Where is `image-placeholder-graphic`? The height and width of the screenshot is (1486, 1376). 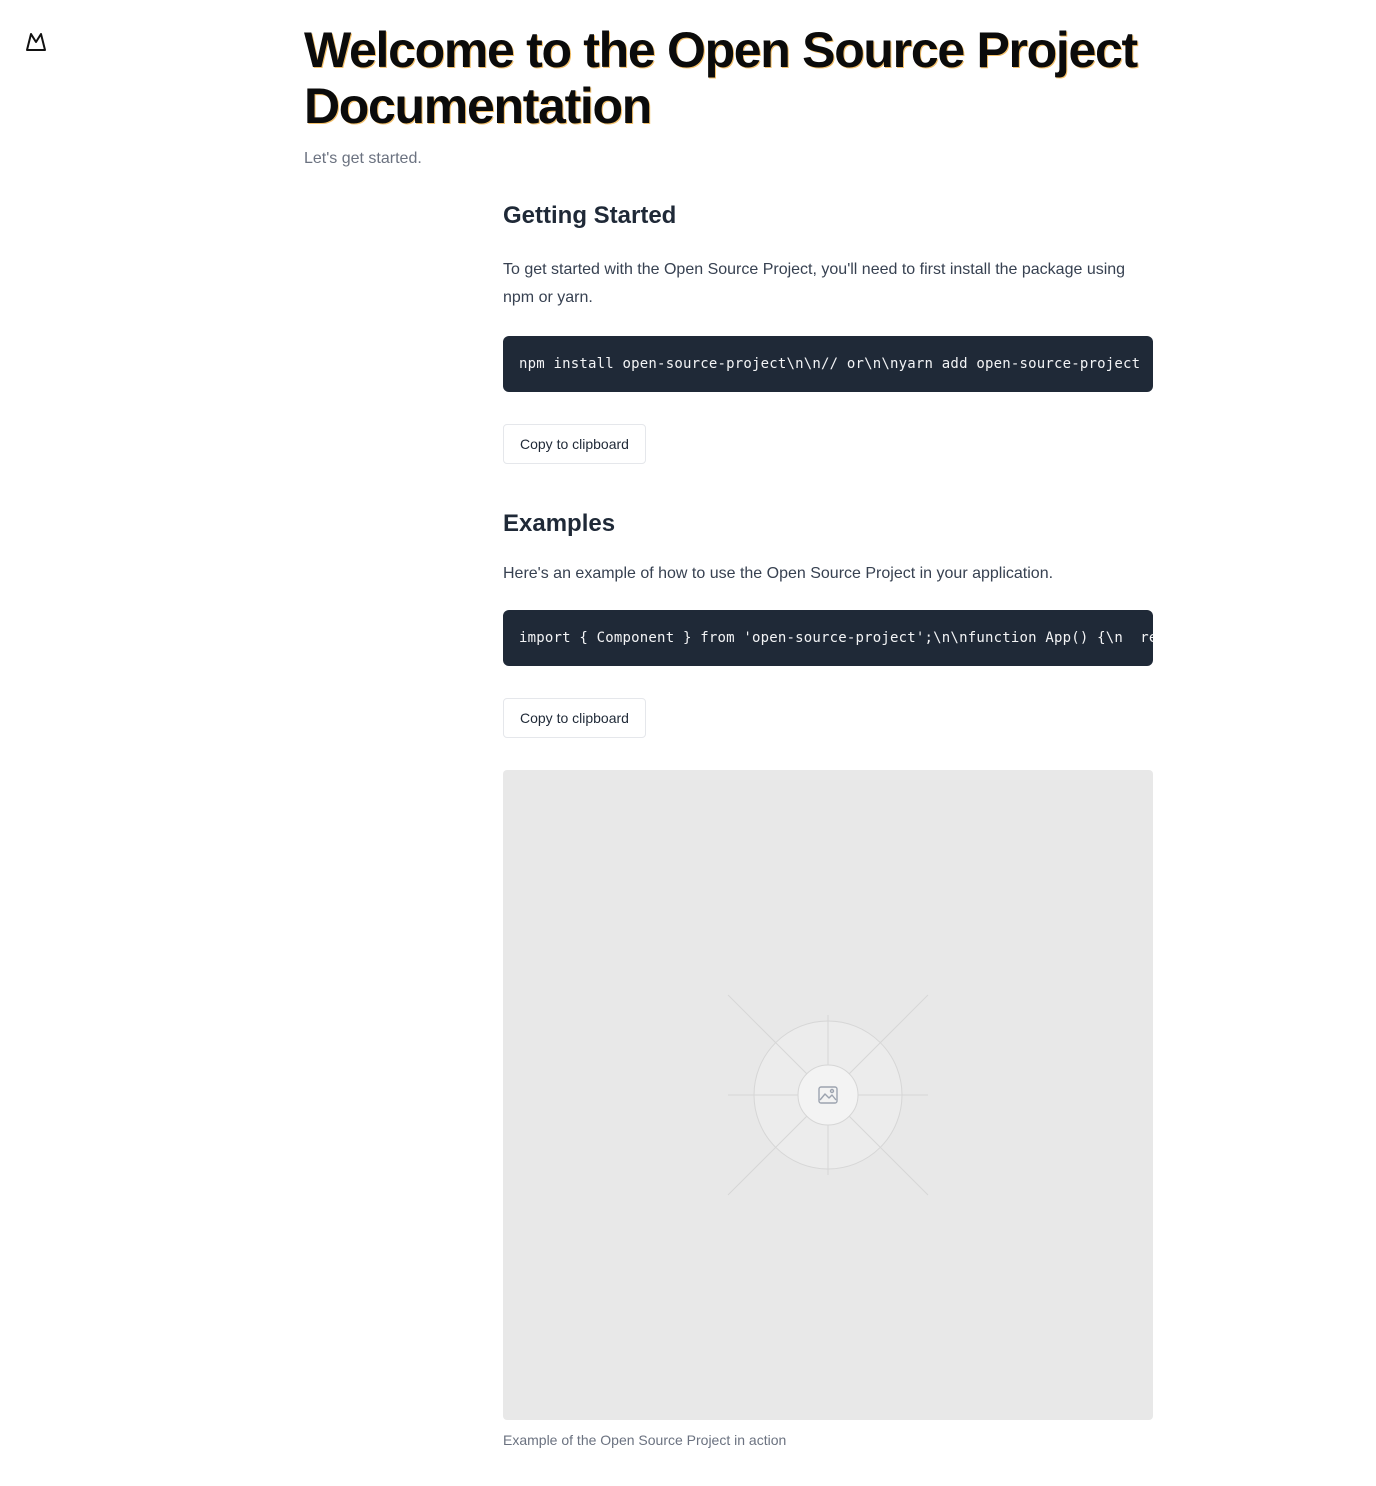 image-placeholder-graphic is located at coordinates (828, 1095).